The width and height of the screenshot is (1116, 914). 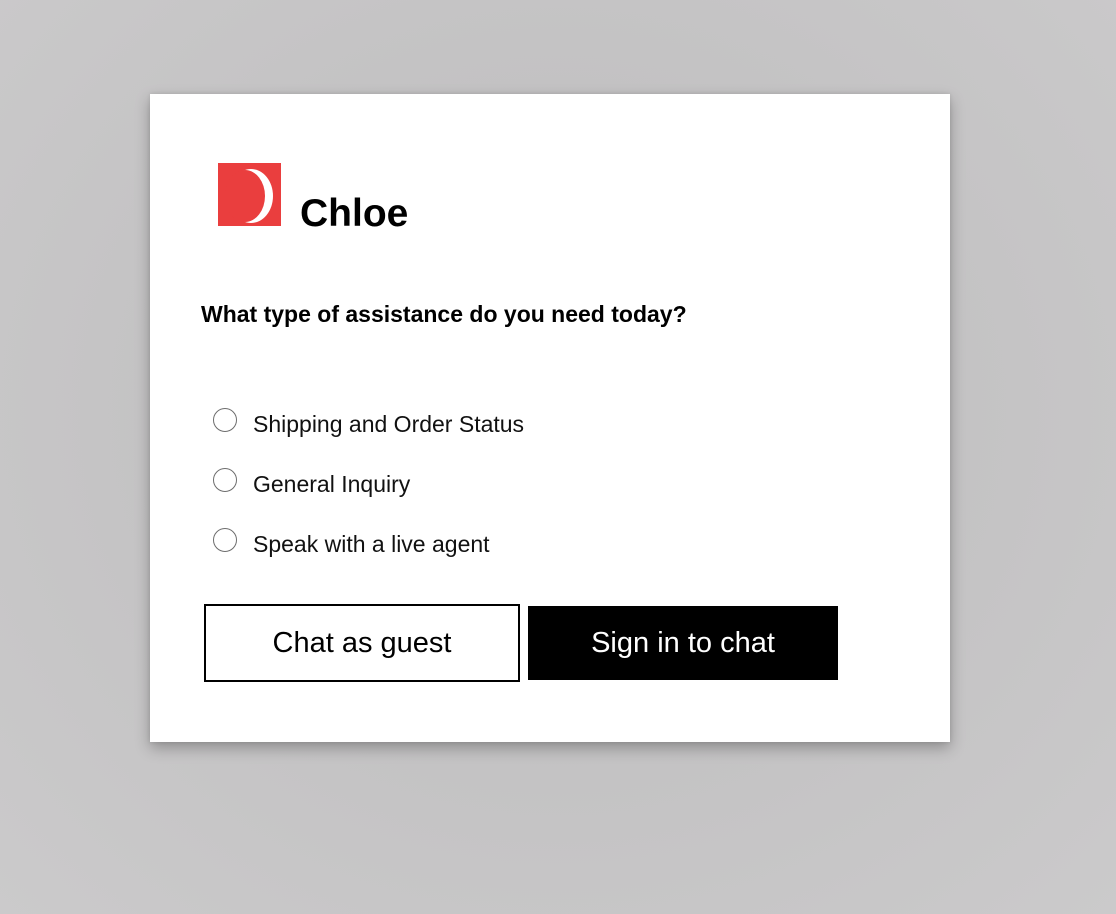 I want to click on option-live-agent: Speak with a live agent, so click(x=368, y=544).